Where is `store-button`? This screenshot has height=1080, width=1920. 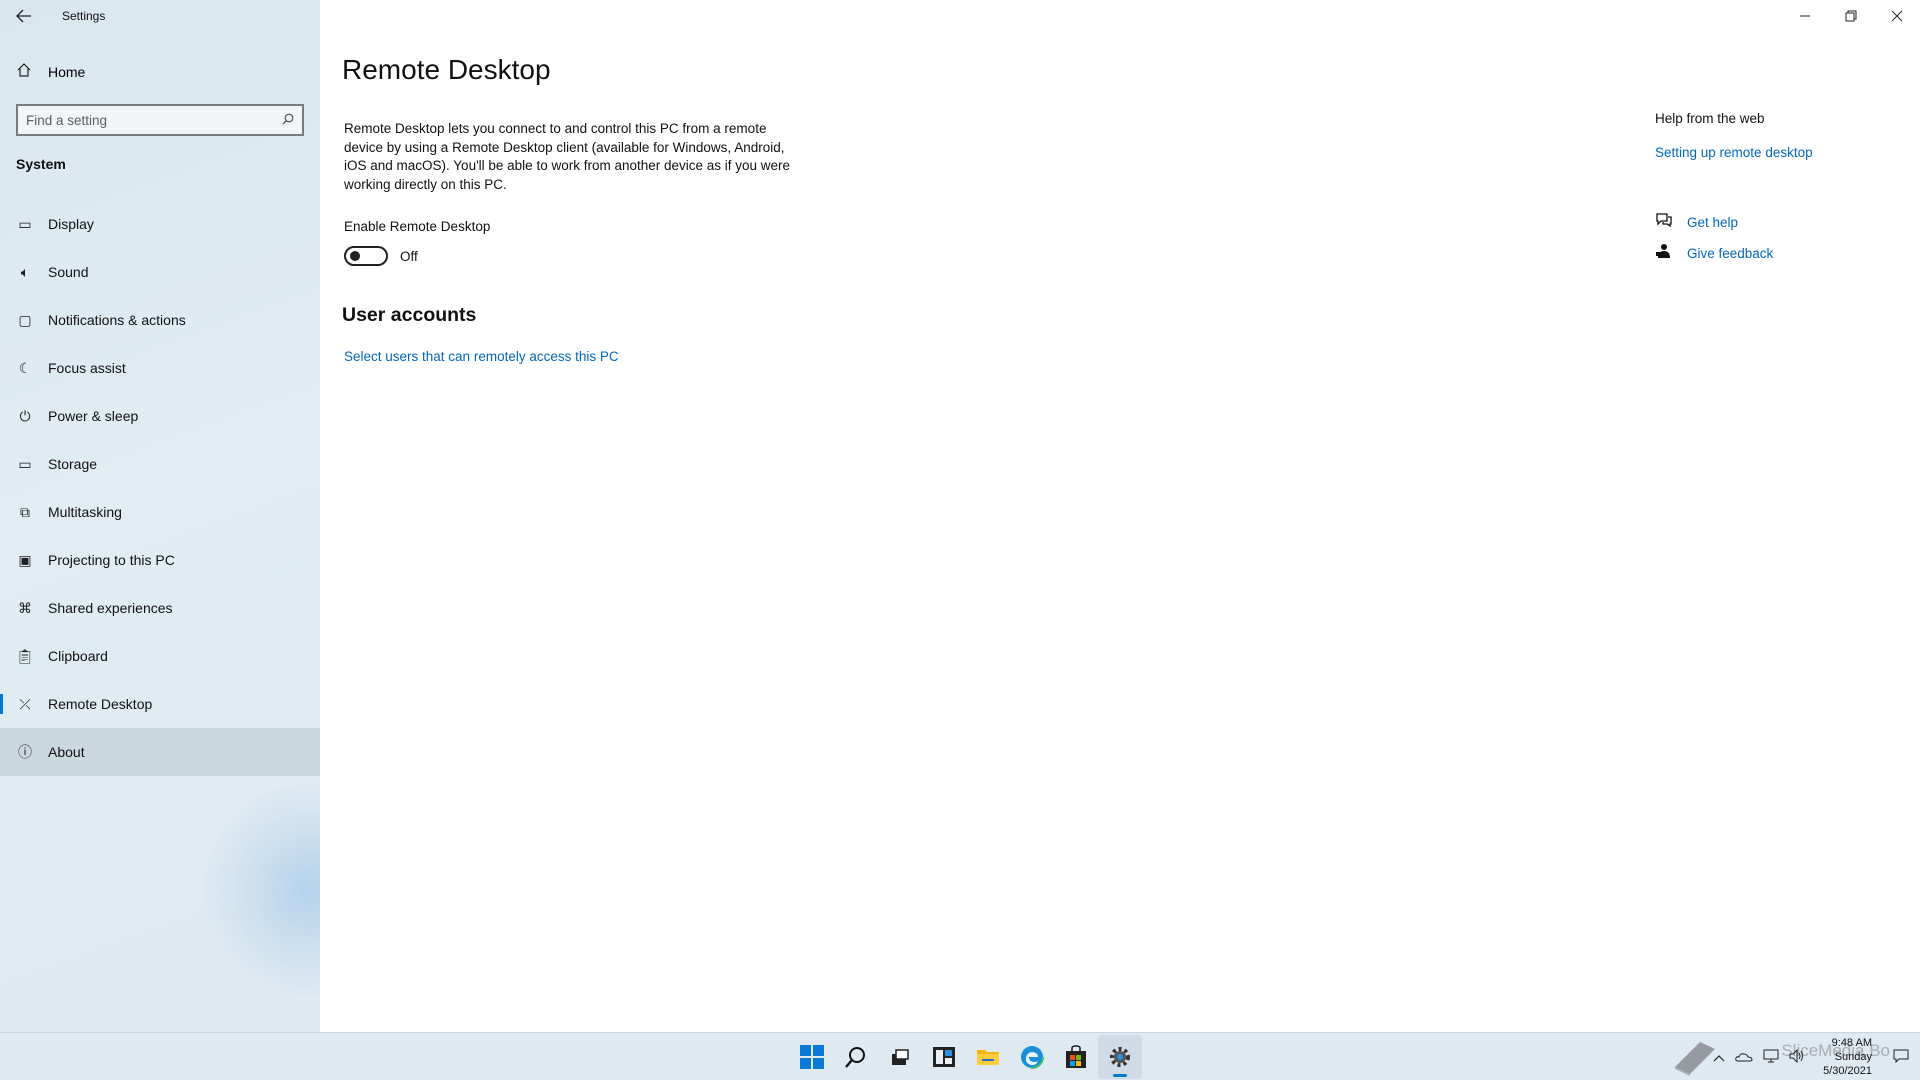 store-button is located at coordinates (1076, 1057).